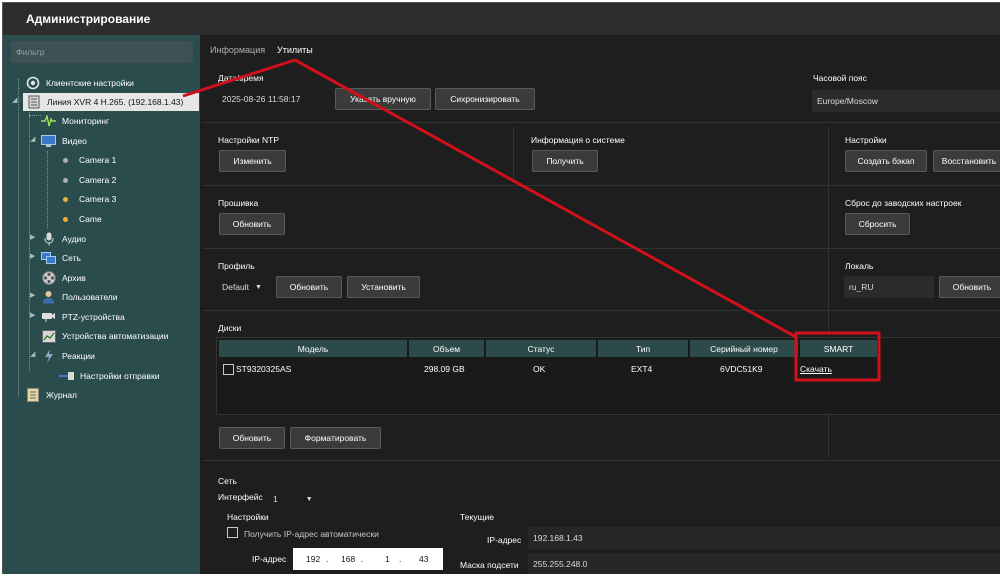 This screenshot has height=574, width=1000. What do you see at coordinates (88, 19) in the screenshot?
I see `window-title: Администрирование` at bounding box center [88, 19].